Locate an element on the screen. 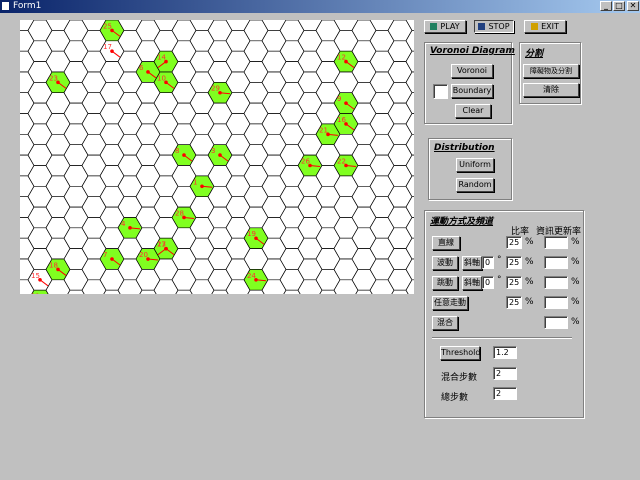  node-1-marker is located at coordinates (202, 186).